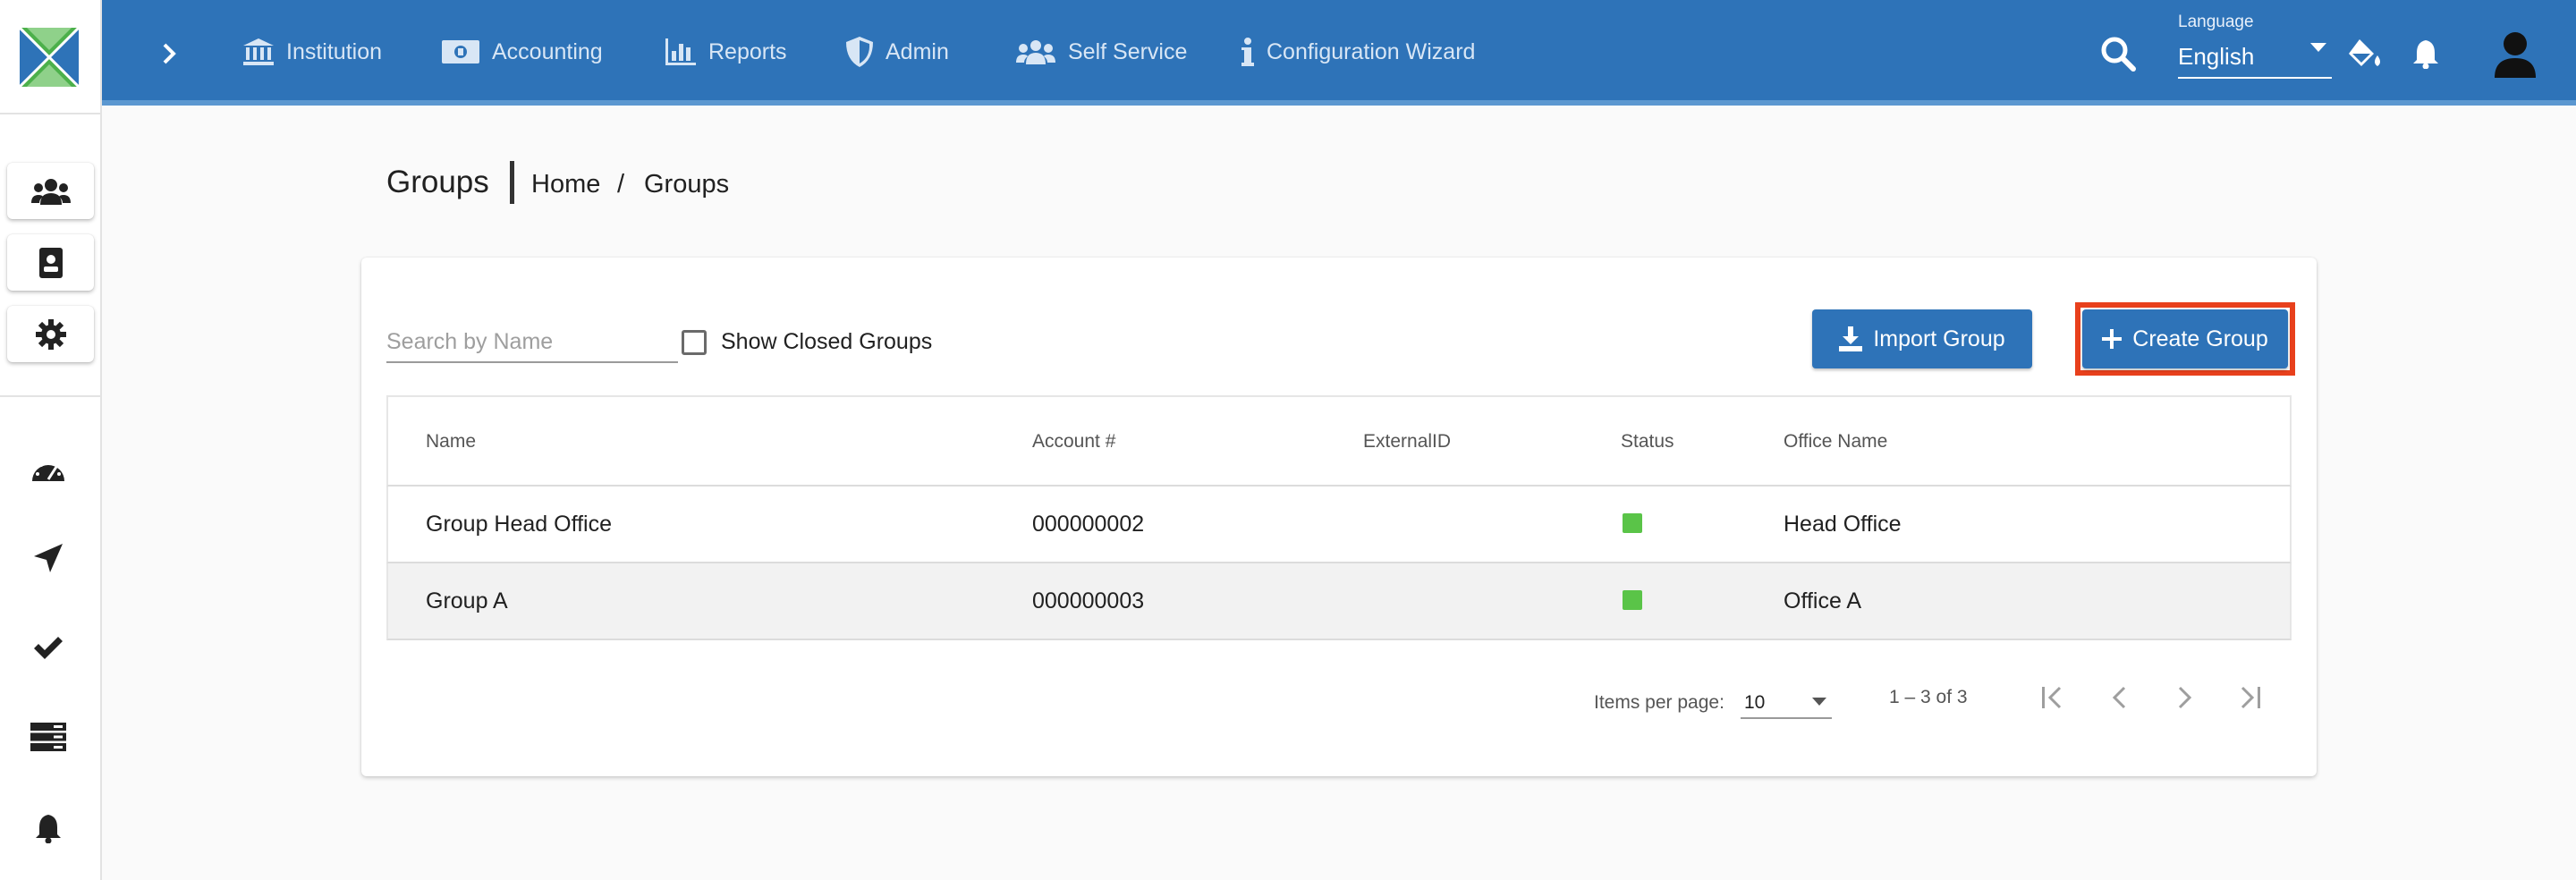 This screenshot has height=880, width=2576. I want to click on breadcrumb-current: Groups, so click(687, 184).